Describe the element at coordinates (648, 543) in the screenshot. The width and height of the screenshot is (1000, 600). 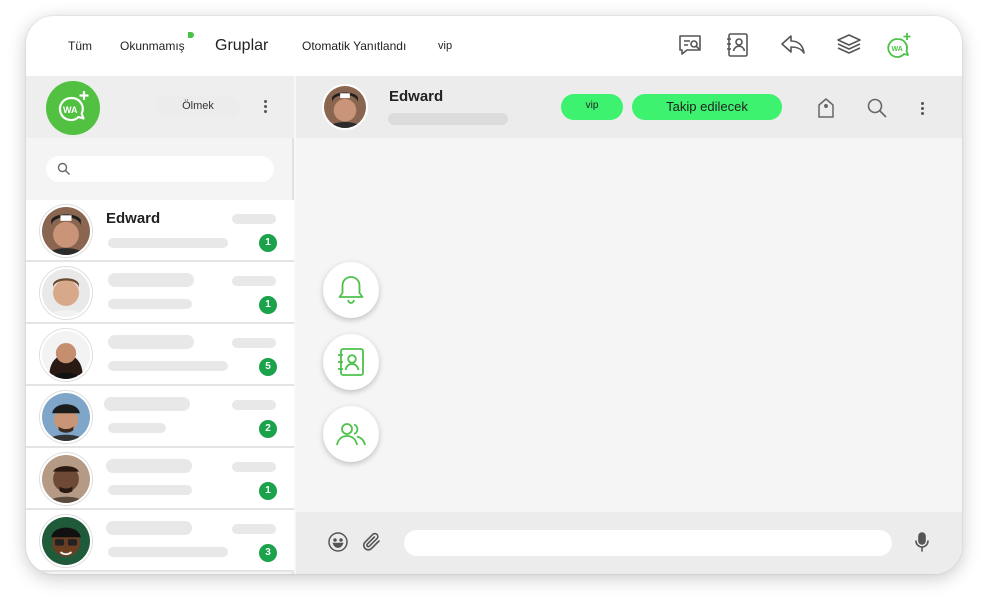
I see `message-input` at that location.